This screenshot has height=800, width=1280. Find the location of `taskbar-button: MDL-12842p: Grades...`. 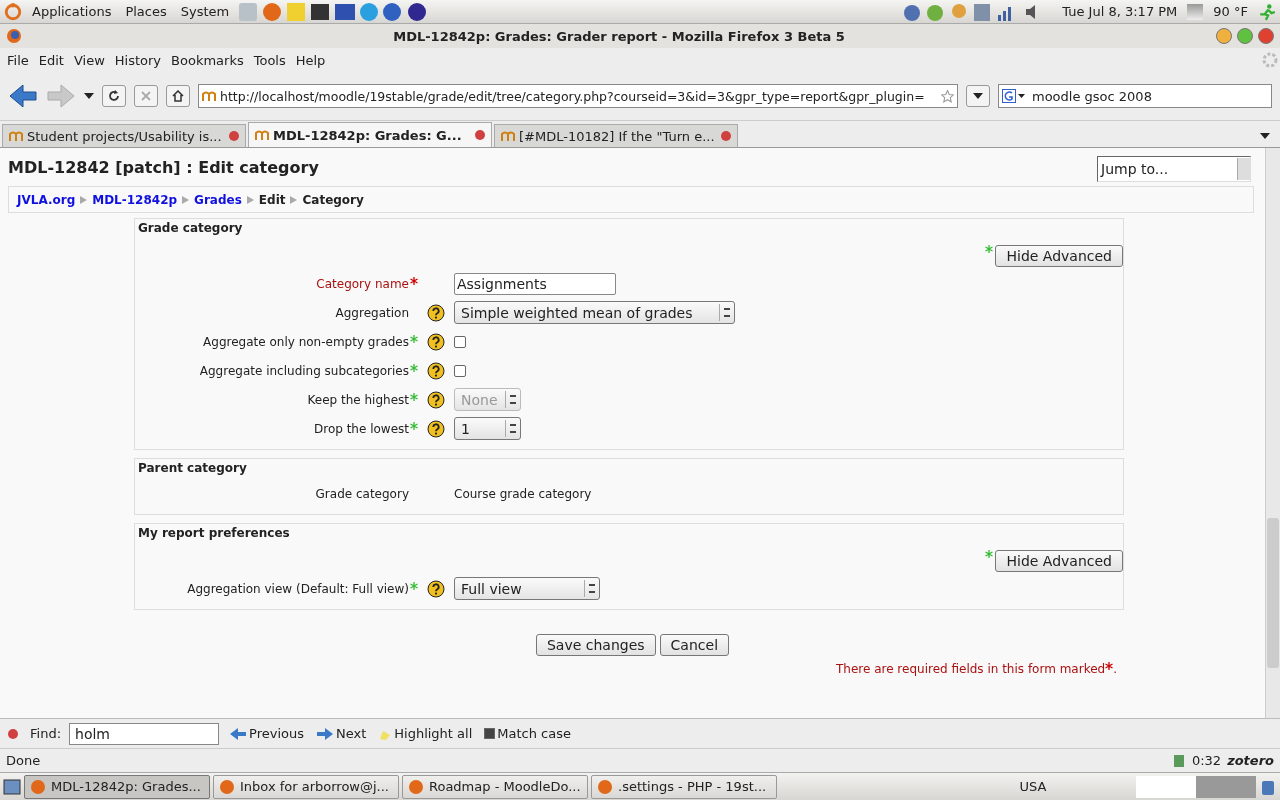

taskbar-button: MDL-12842p: Grades... is located at coordinates (117, 786).